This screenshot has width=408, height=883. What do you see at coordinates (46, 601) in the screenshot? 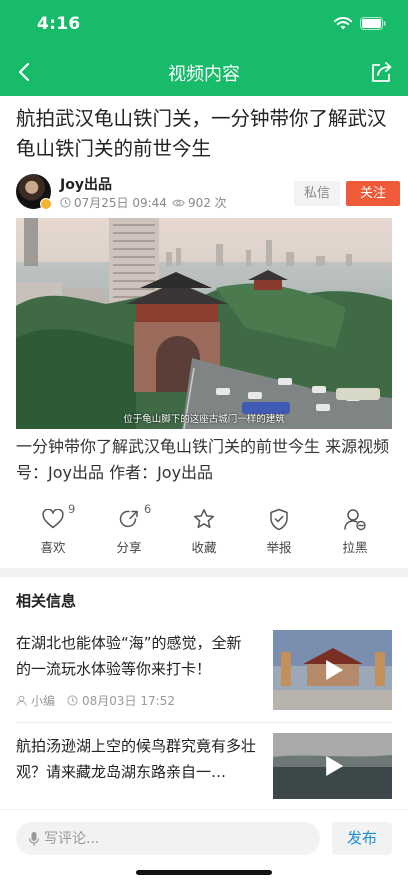
I see `related-section-title: 相关信息` at bounding box center [46, 601].